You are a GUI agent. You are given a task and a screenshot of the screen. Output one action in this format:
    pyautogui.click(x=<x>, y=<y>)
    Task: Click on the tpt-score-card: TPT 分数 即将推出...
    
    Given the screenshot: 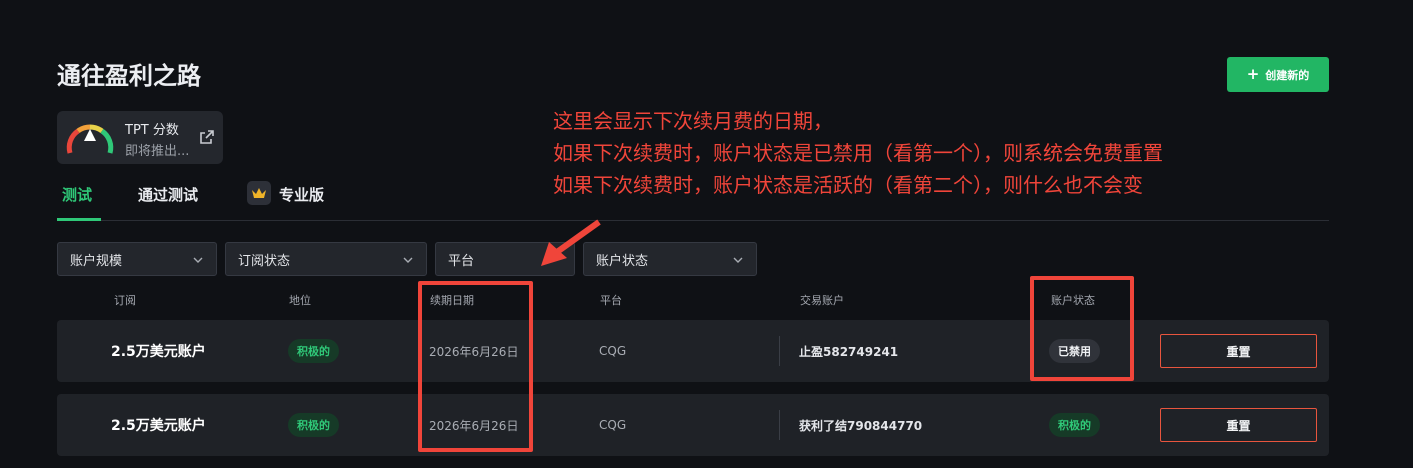 What is the action you would take?
    pyautogui.click(x=140, y=137)
    